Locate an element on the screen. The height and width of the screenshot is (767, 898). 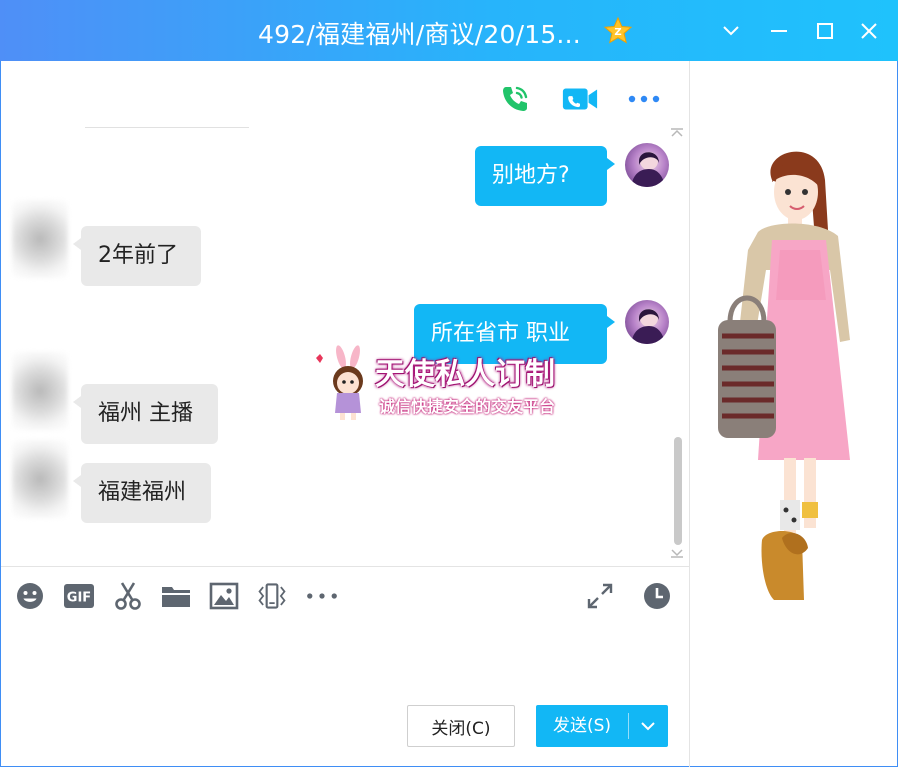
watermark-logo: 天使私人订制 诚信快捷安全的交友平台 is located at coordinates (450, 383).